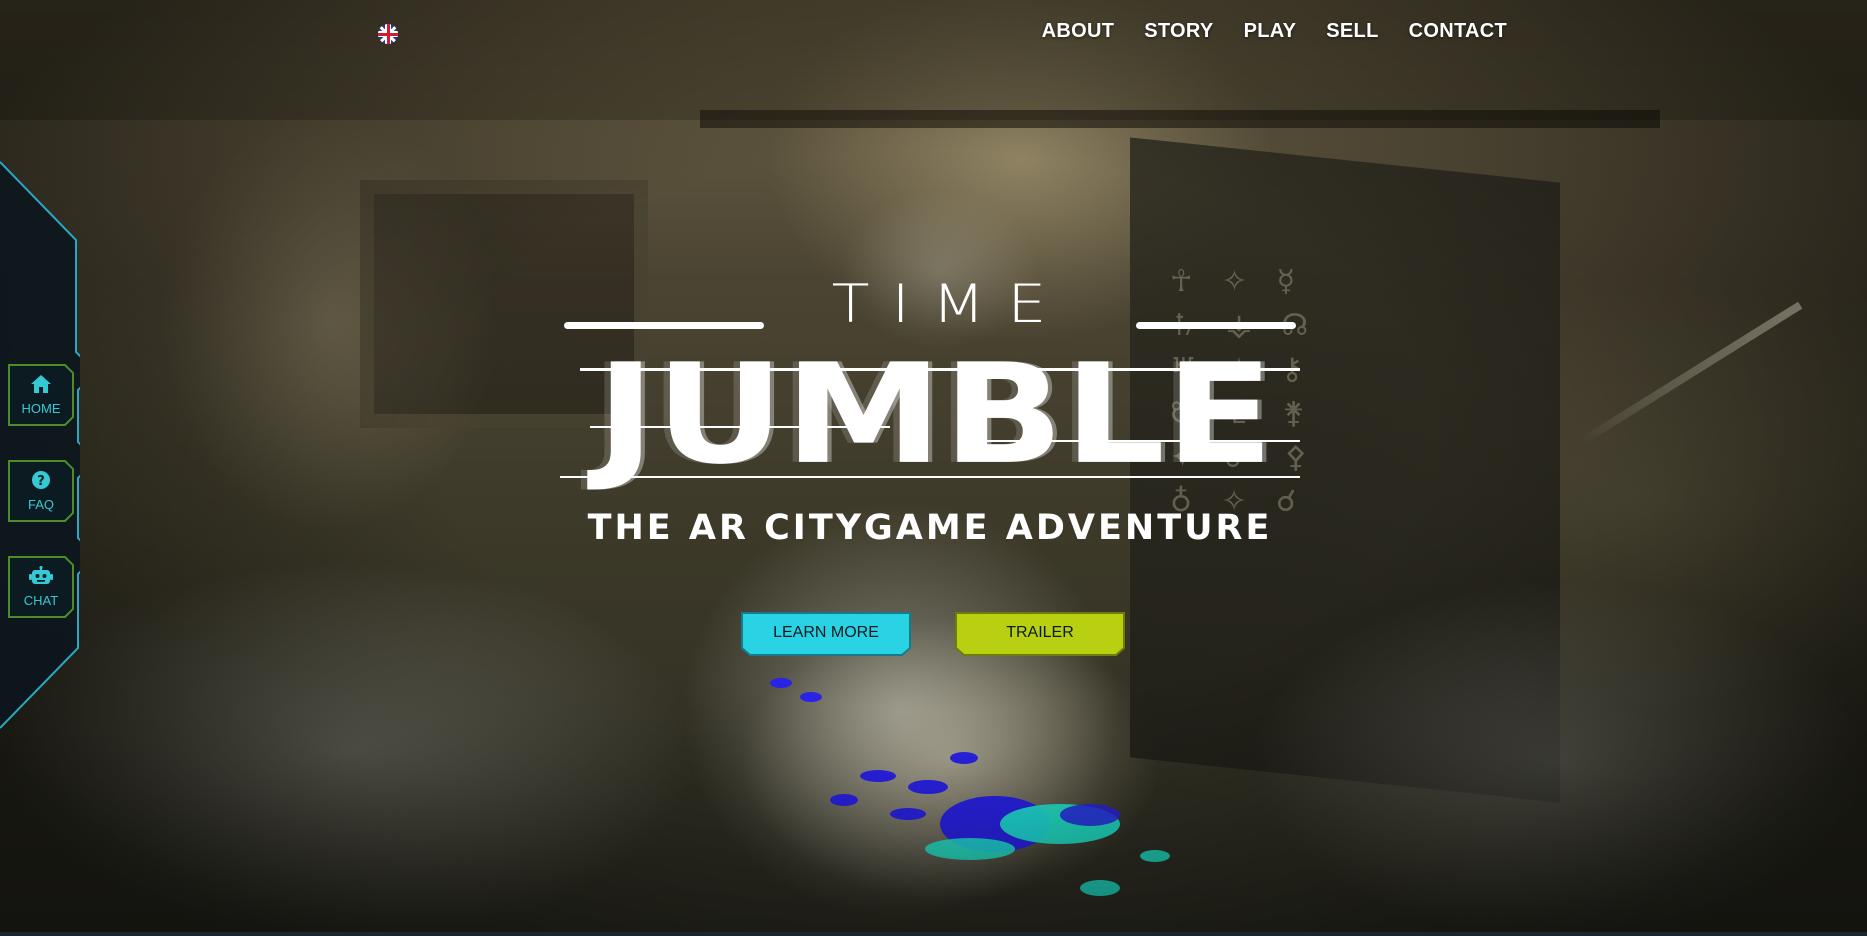 Image resolution: width=1867 pixels, height=936 pixels. I want to click on robot-icon, so click(41, 576).